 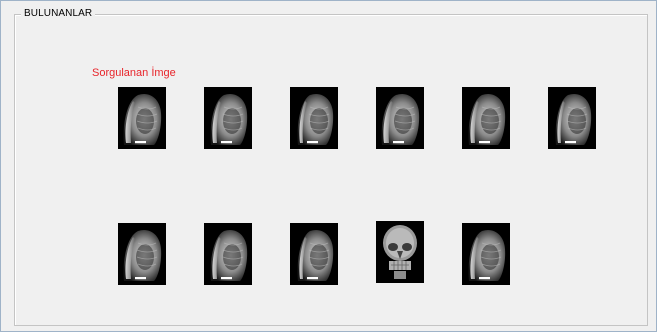 I want to click on result-thumbnail-skull, so click(x=400, y=252).